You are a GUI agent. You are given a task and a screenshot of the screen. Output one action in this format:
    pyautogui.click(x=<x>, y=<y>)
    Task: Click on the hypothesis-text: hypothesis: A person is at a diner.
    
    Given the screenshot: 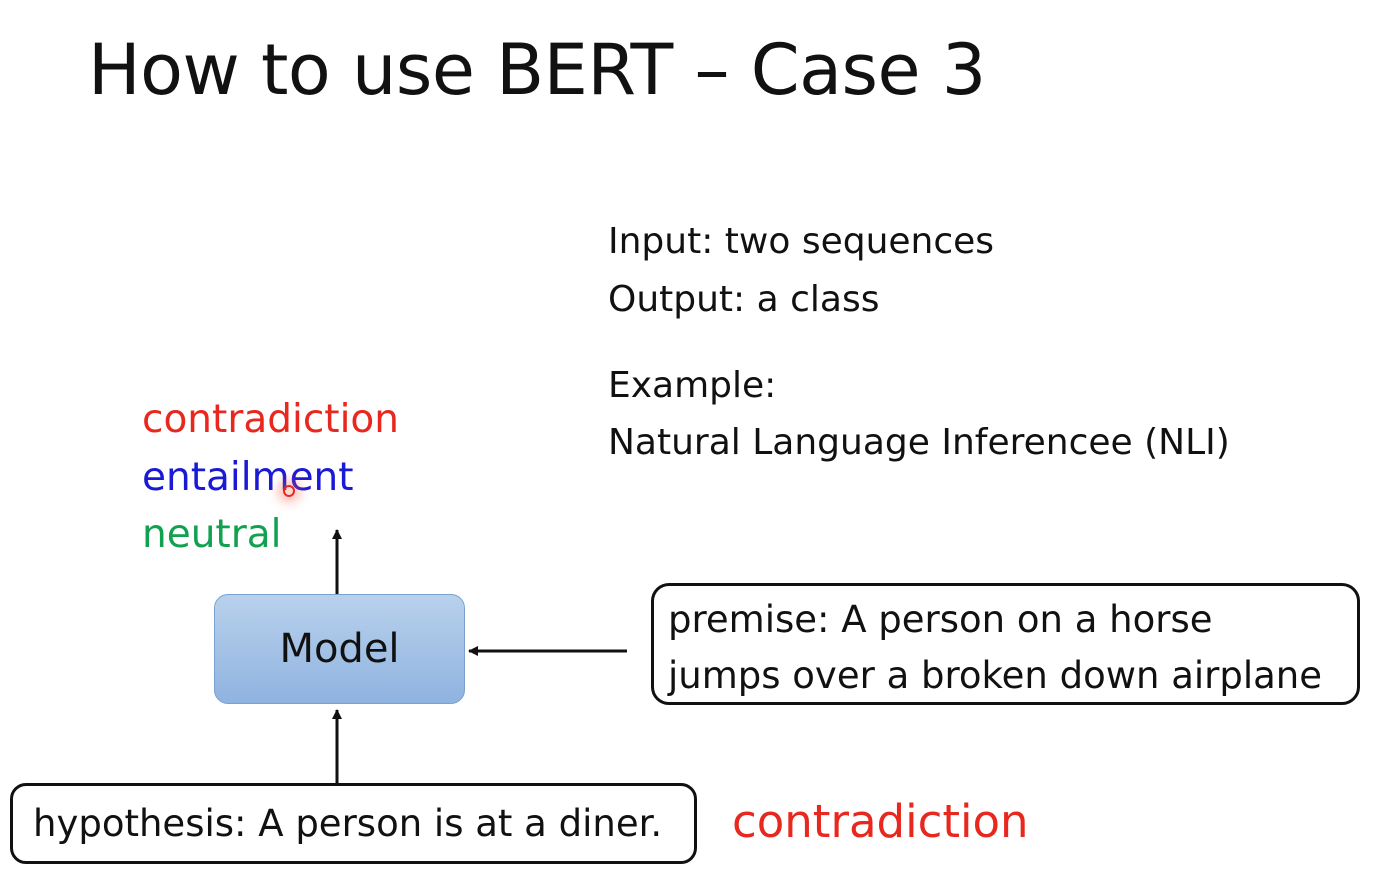 What is the action you would take?
    pyautogui.click(x=348, y=823)
    